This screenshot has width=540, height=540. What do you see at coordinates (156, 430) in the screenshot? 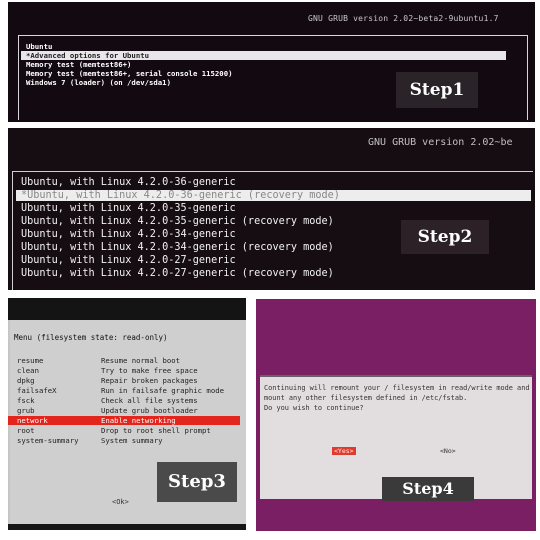
I see `option-description: Drop to root shell prompt` at bounding box center [156, 430].